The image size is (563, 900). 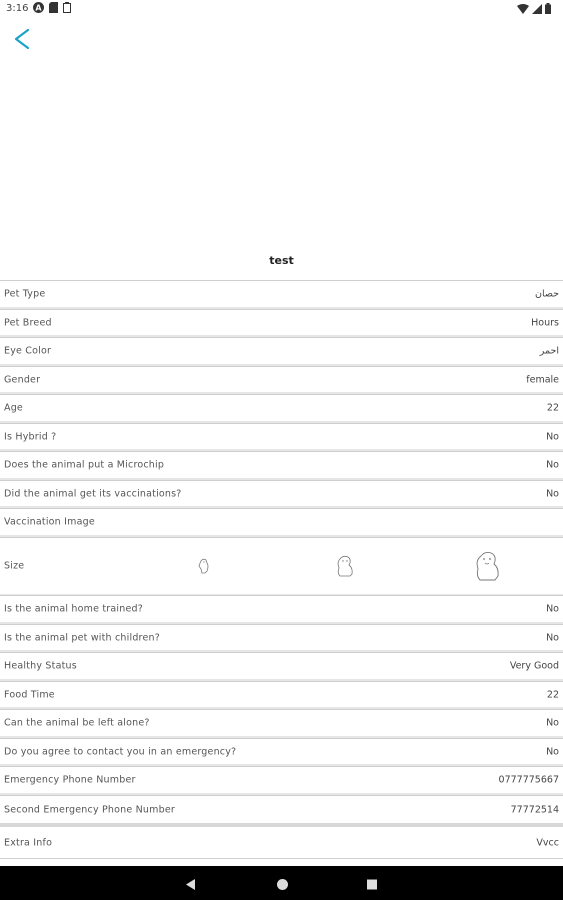 I want to click on detail-row-pet-breed: Pet Breed Hours, so click(x=281, y=323).